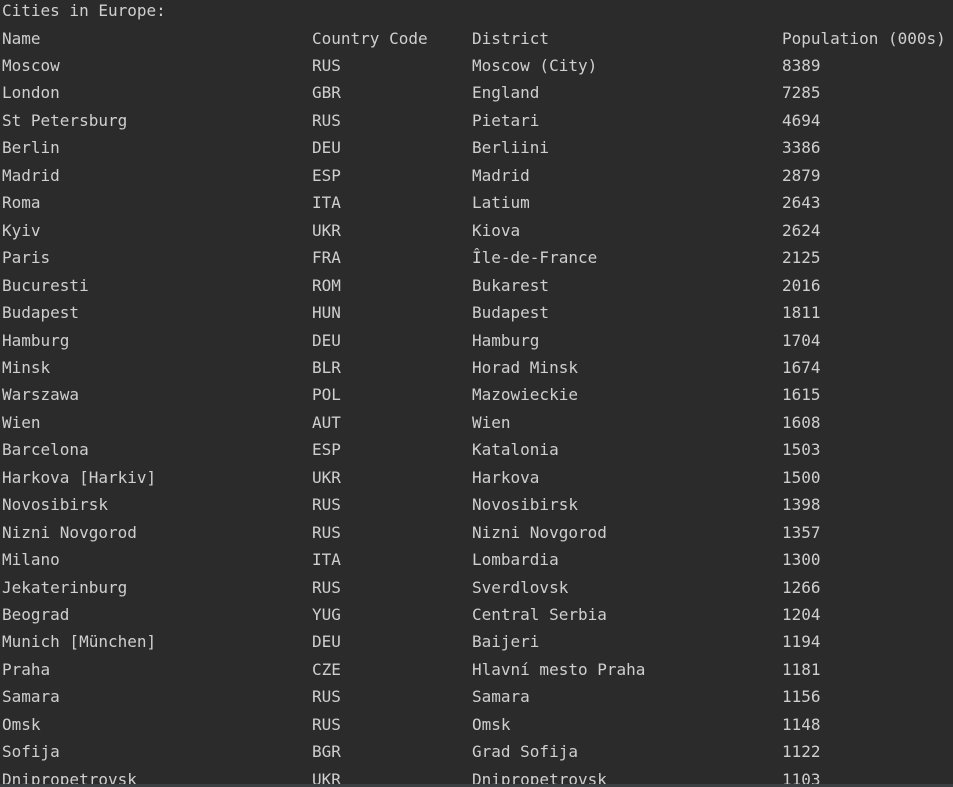 The width and height of the screenshot is (953, 787). I want to click on population-cell: 1156, so click(801, 697).